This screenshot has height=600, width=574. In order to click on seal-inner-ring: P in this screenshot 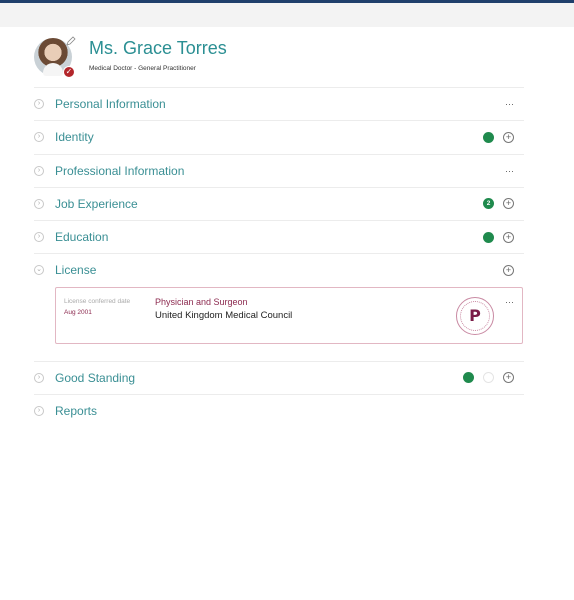, I will do `click(475, 315)`.